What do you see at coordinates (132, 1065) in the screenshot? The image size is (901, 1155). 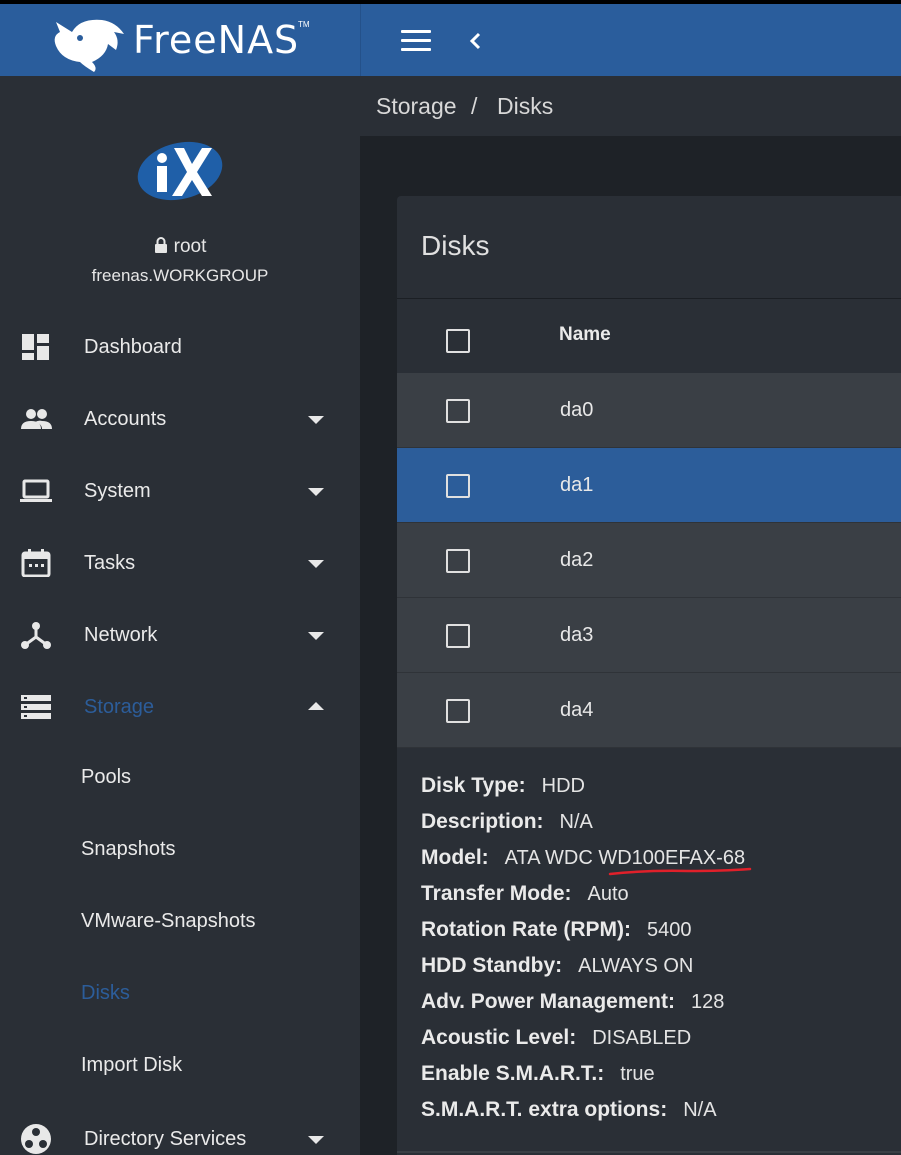 I see `sidebar-subitem-label: Import Disk` at bounding box center [132, 1065].